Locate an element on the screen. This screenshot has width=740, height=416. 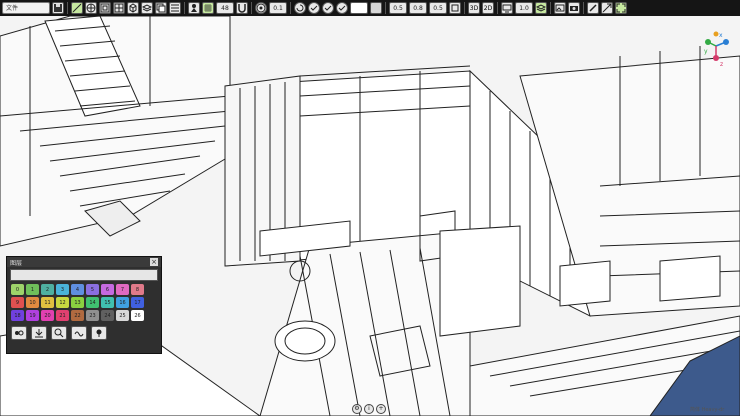
rotate-icon is located at coordinates (300, 8).